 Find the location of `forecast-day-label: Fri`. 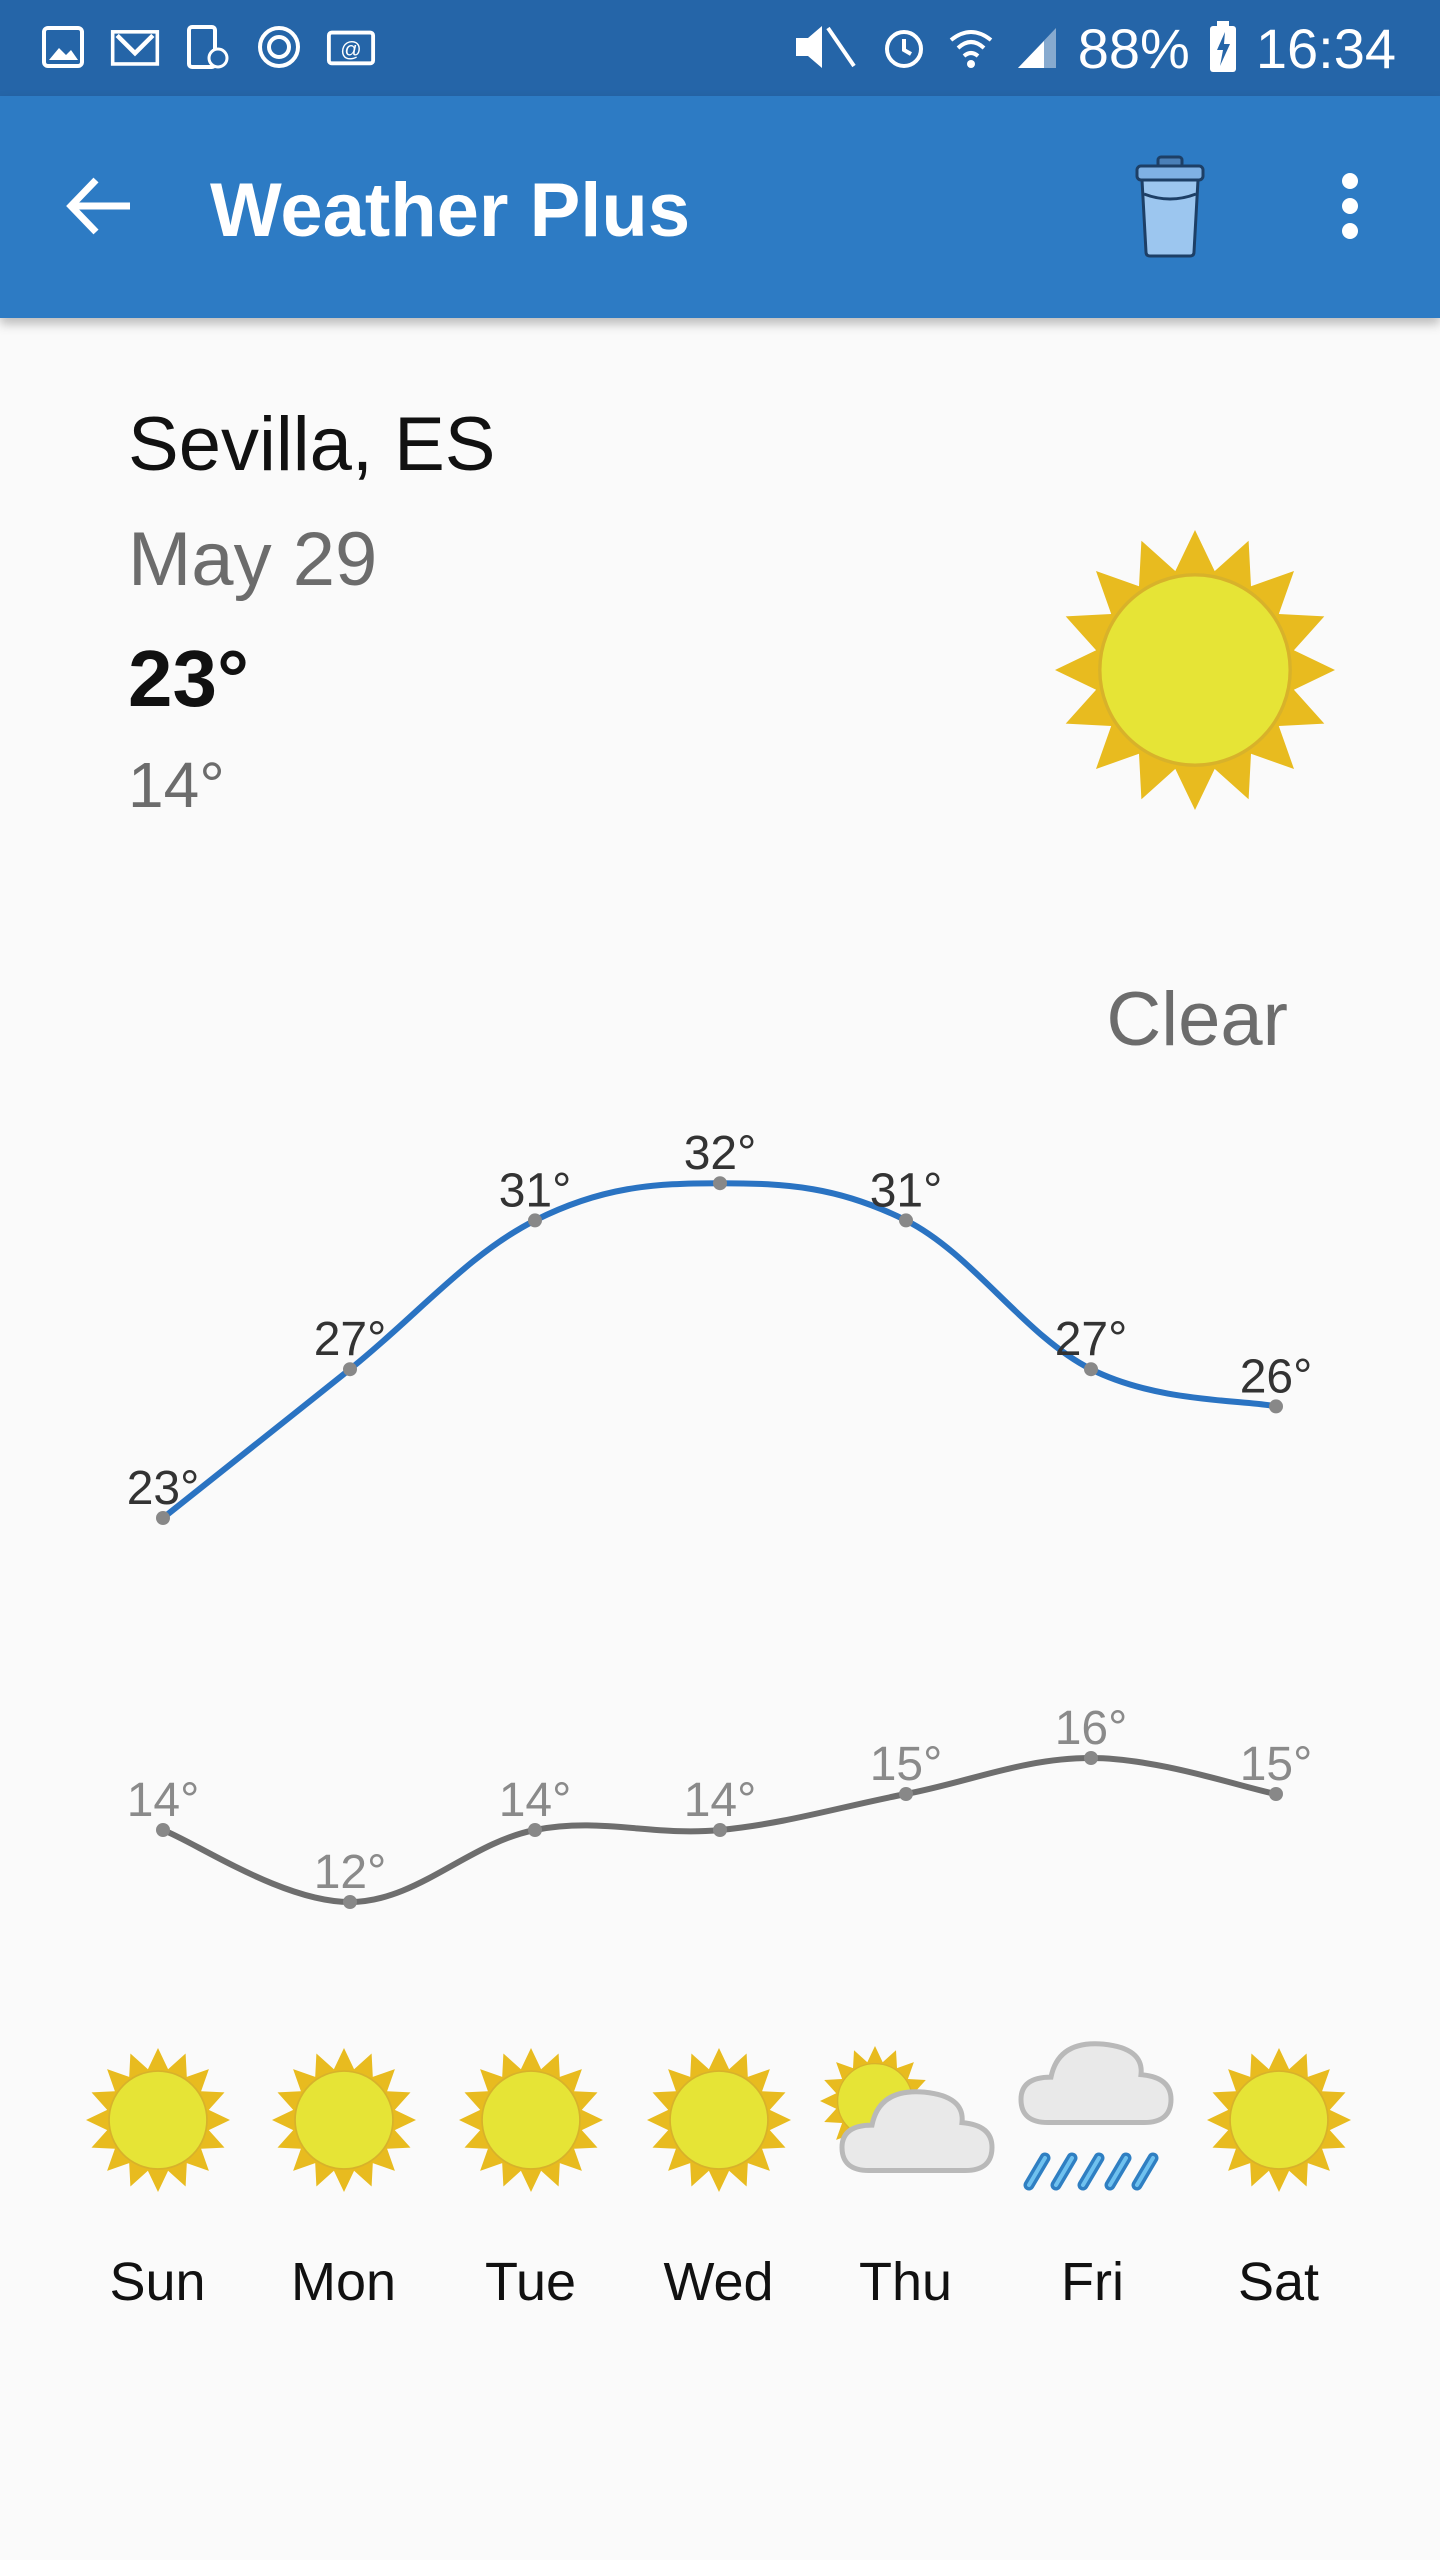

forecast-day-label: Fri is located at coordinates (1092, 2282).